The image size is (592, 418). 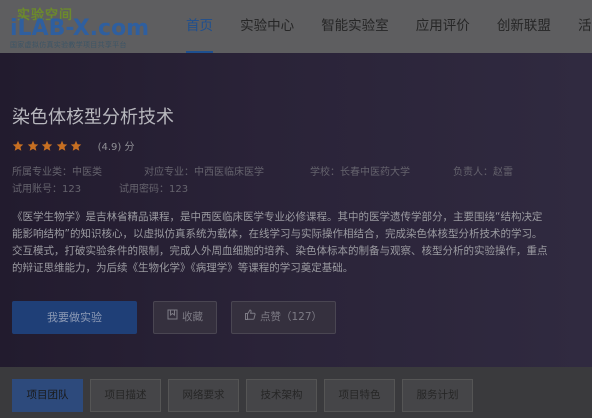 I want to click on like-button: 点赞（127）, so click(x=283, y=317).